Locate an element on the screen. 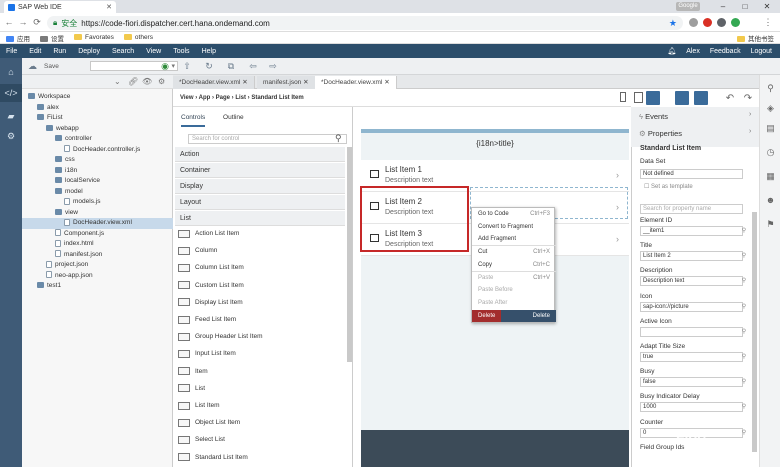  browser-tab: SAP Web IDE ✕ is located at coordinates (60, 7).